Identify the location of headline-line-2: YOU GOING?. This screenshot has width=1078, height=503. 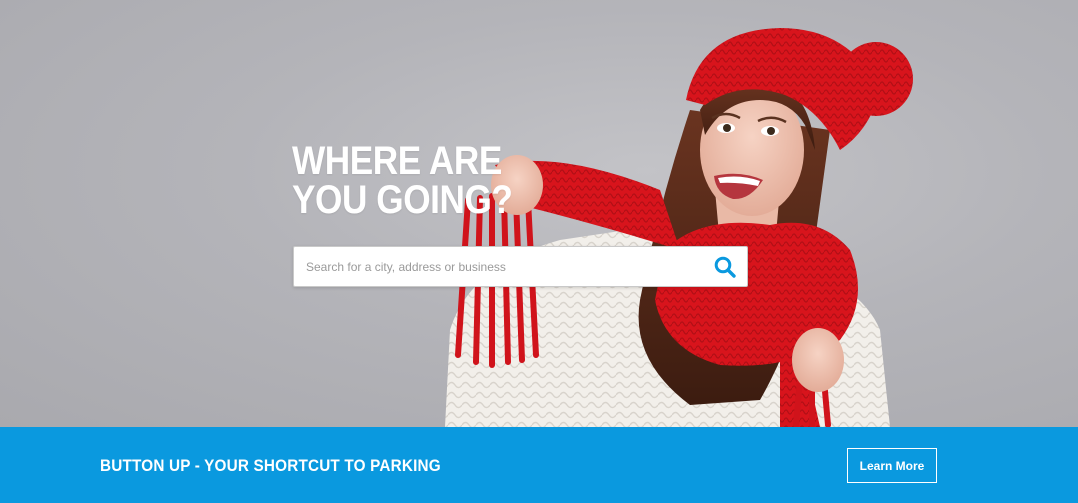
(402, 200).